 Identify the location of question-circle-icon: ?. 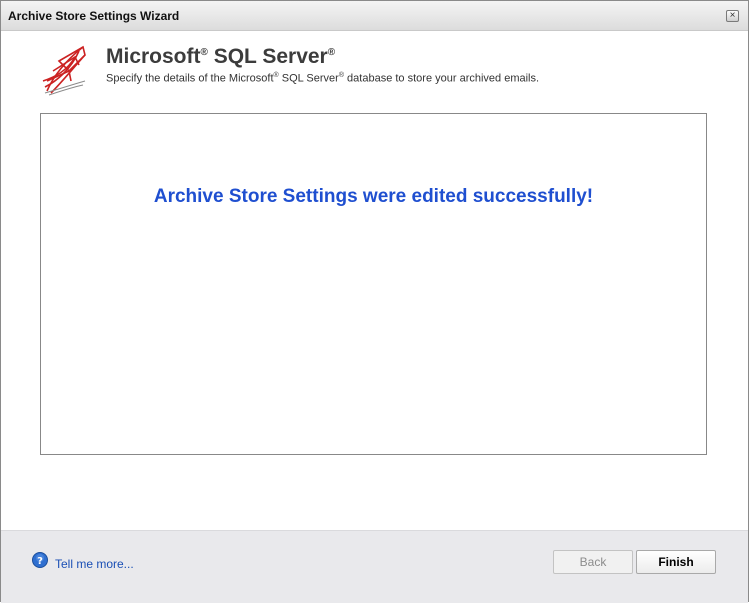
(40, 560).